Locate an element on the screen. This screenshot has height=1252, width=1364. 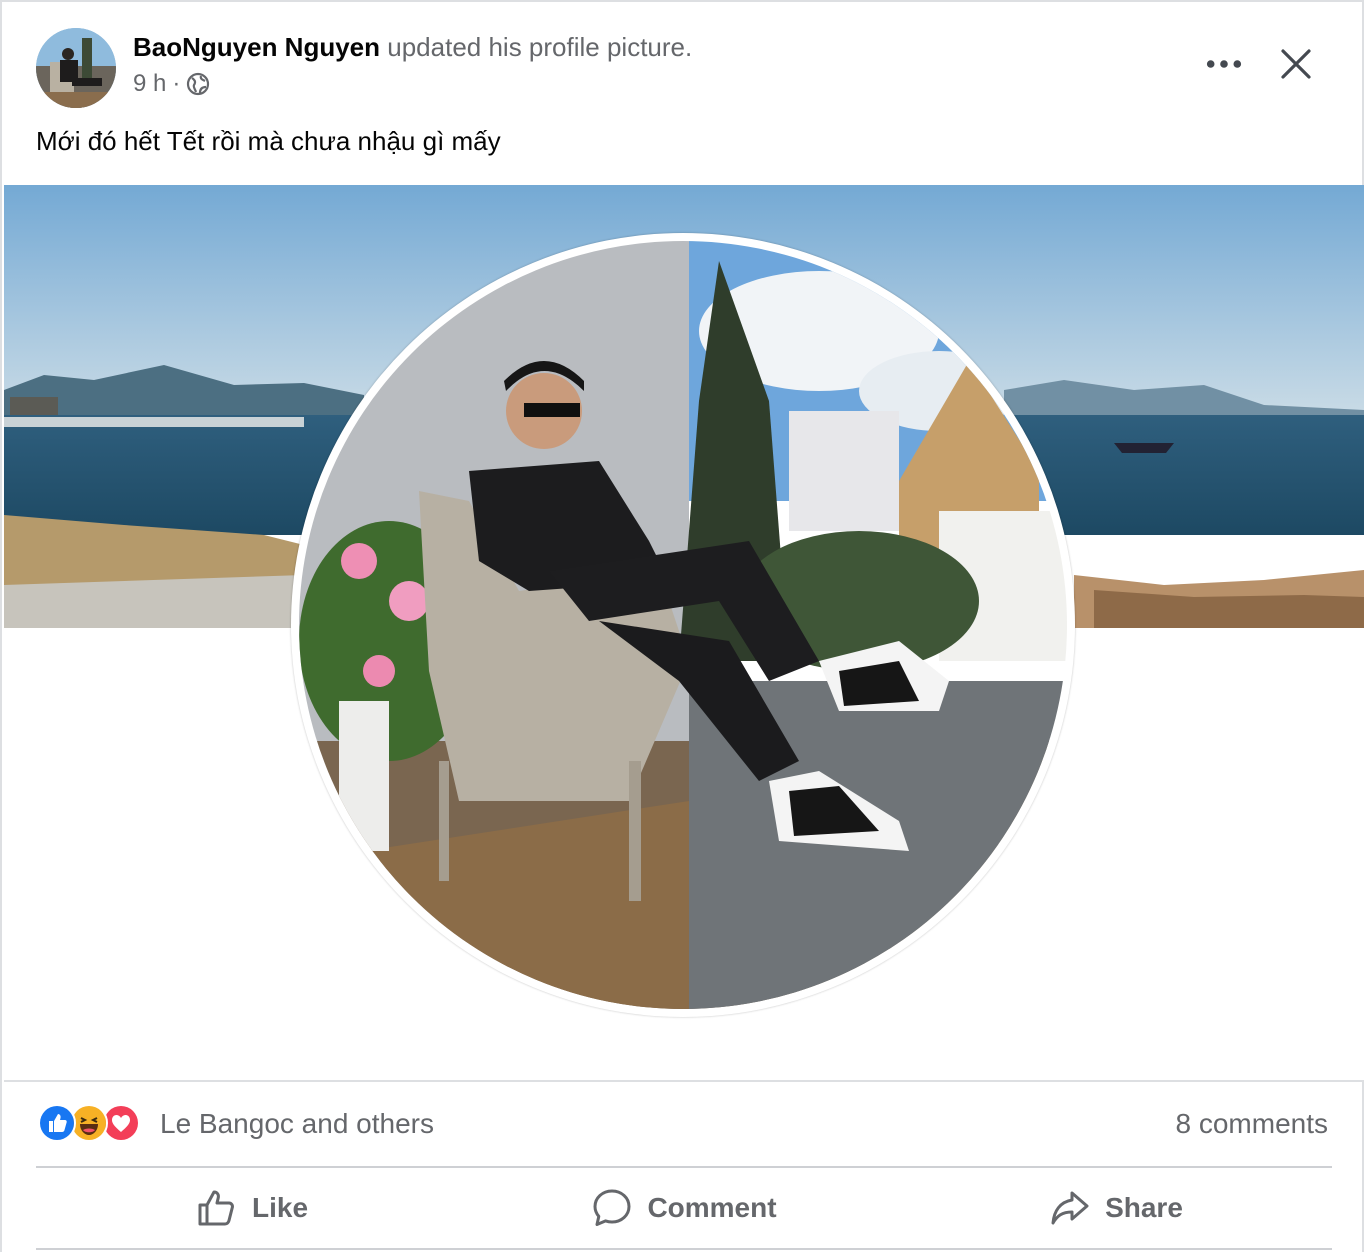
author-avatar is located at coordinates (76, 68).